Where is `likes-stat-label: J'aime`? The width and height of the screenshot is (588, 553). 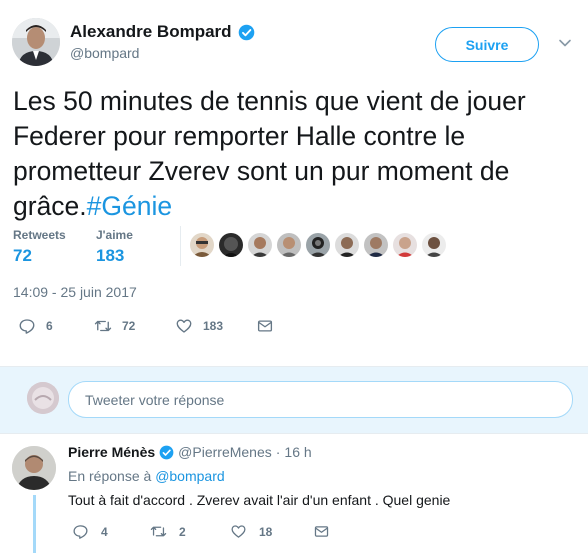
likes-stat-label: J'aime is located at coordinates (114, 235).